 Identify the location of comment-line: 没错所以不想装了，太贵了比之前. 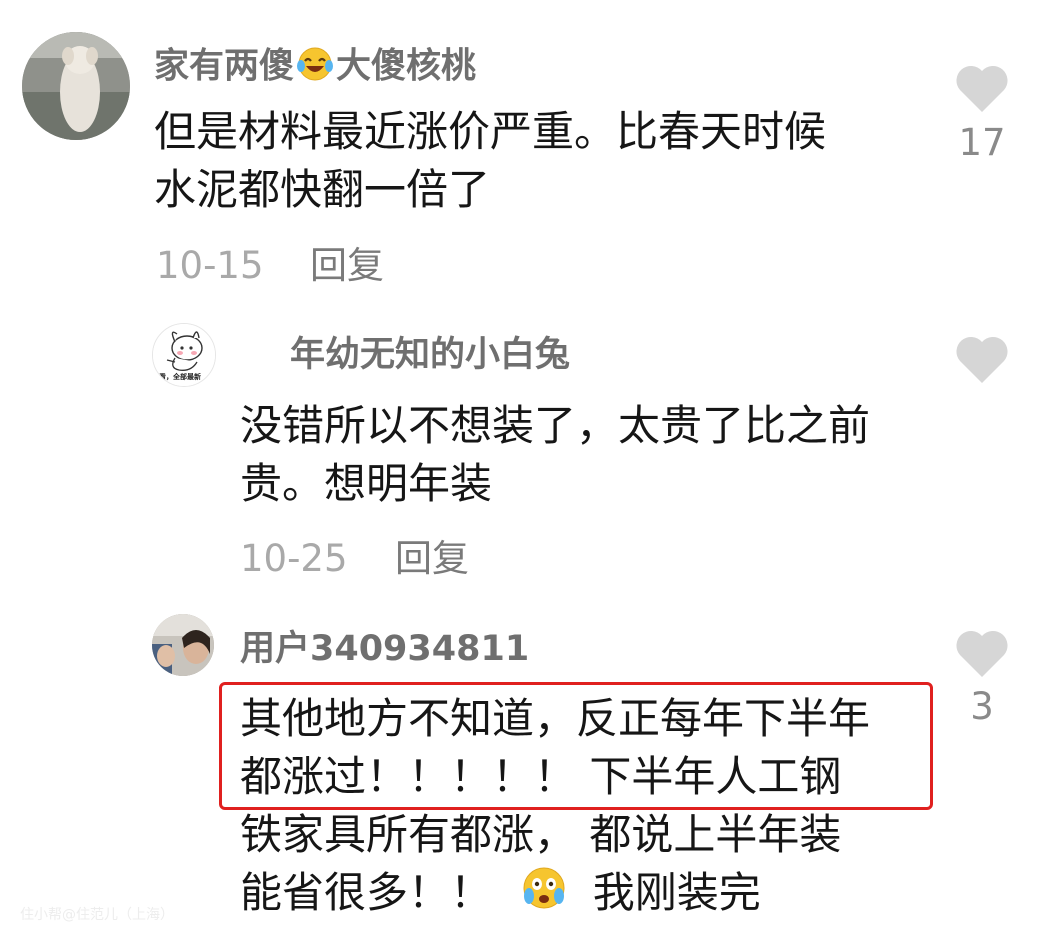
(555, 425).